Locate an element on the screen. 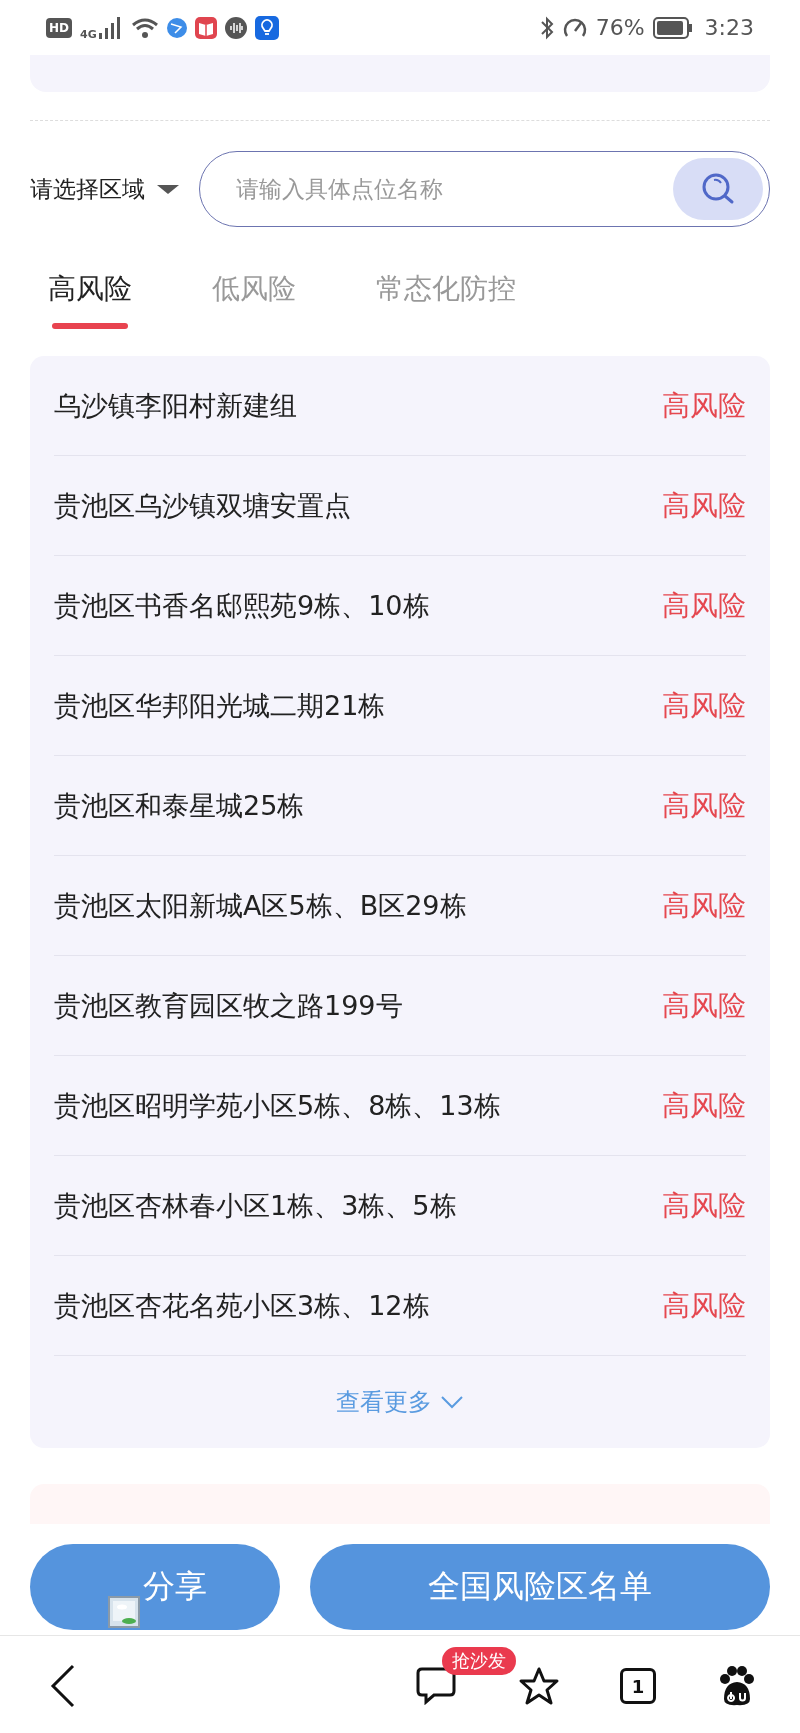  view-more-link: 查看更多 is located at coordinates (400, 1402).